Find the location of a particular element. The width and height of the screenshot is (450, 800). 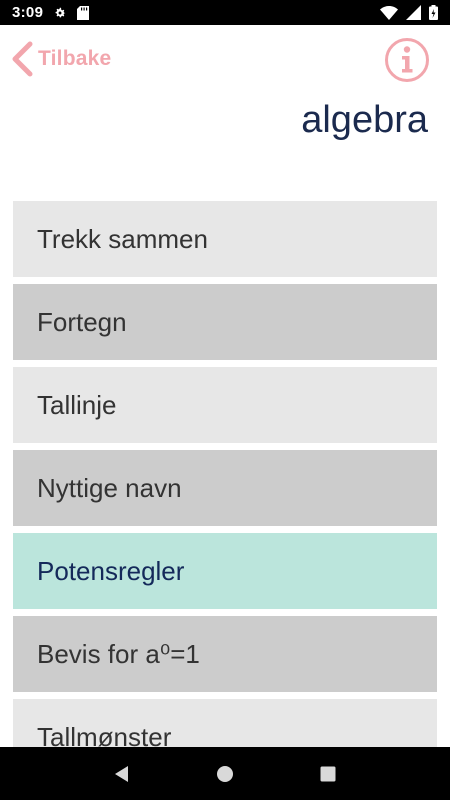

nav-back-button is located at coordinates (122, 774).